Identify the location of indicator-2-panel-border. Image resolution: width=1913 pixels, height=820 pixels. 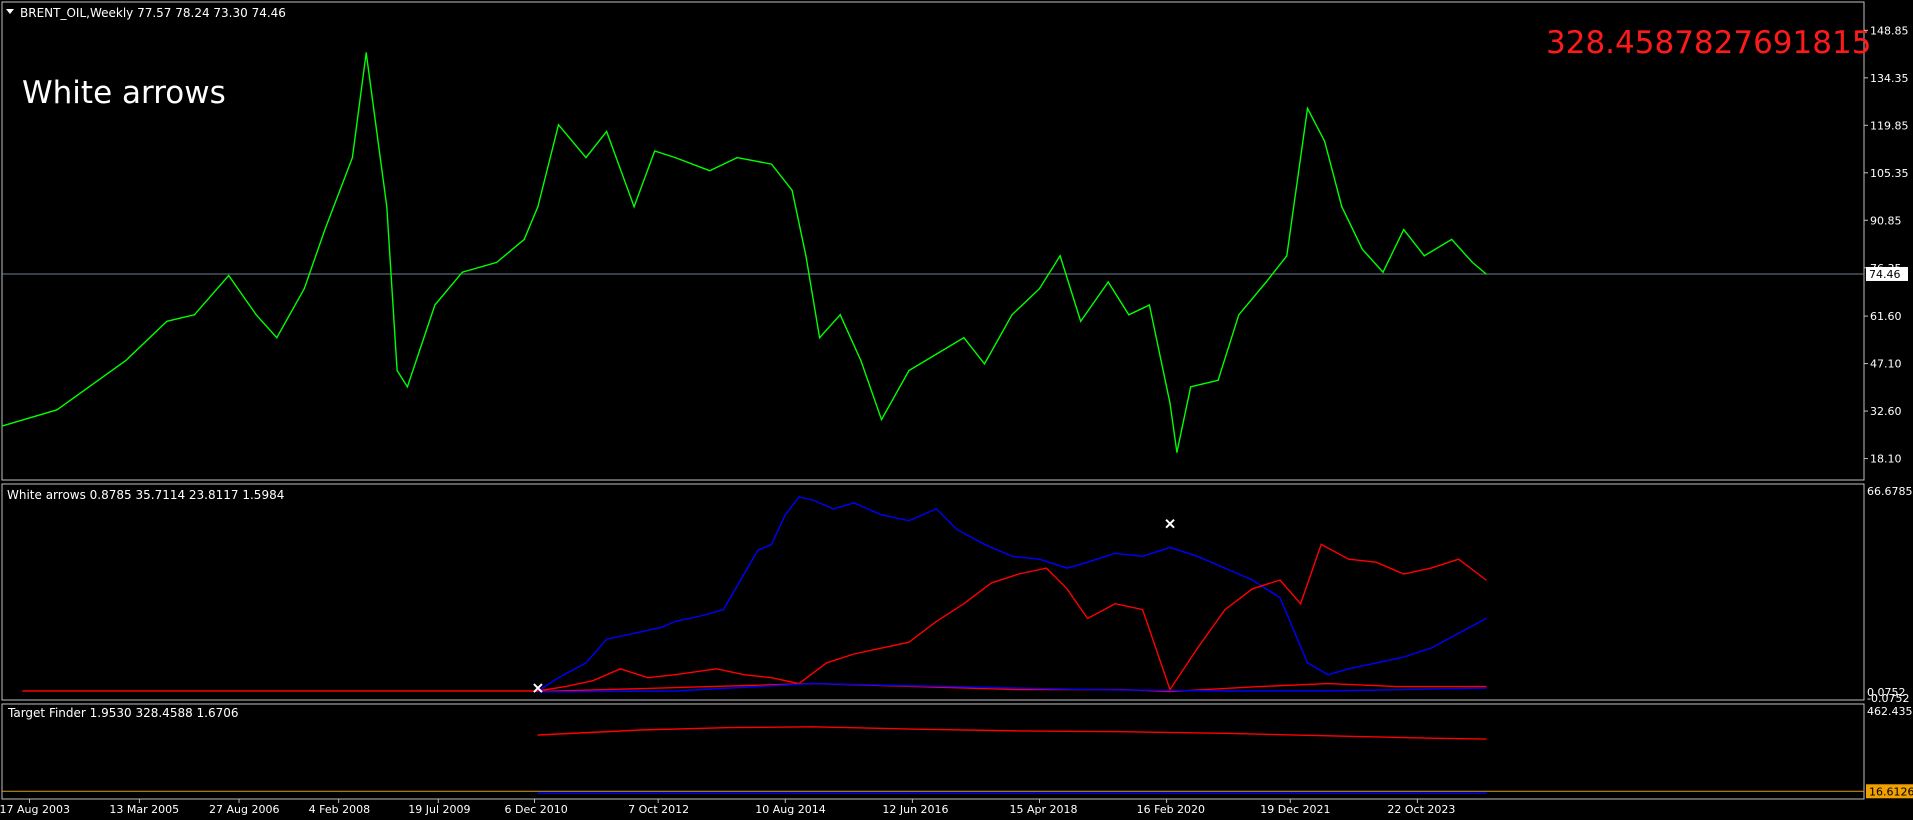
(933, 751).